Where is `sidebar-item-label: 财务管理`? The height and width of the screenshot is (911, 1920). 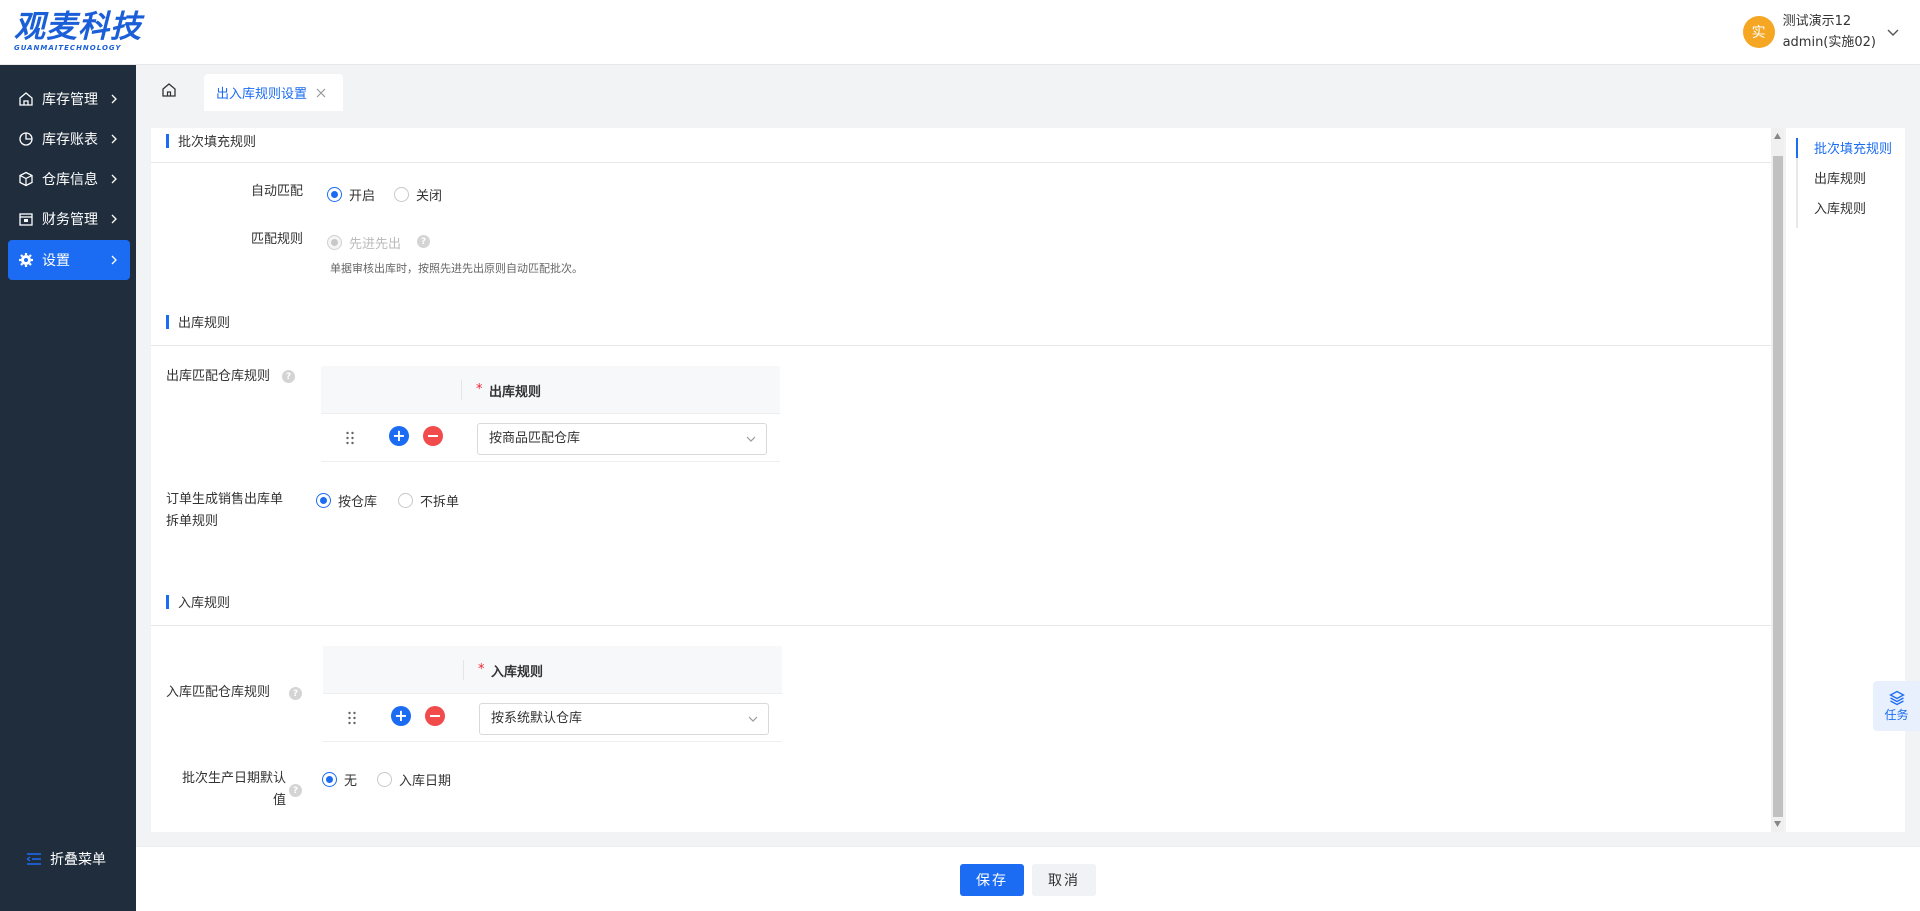 sidebar-item-label: 财务管理 is located at coordinates (70, 220).